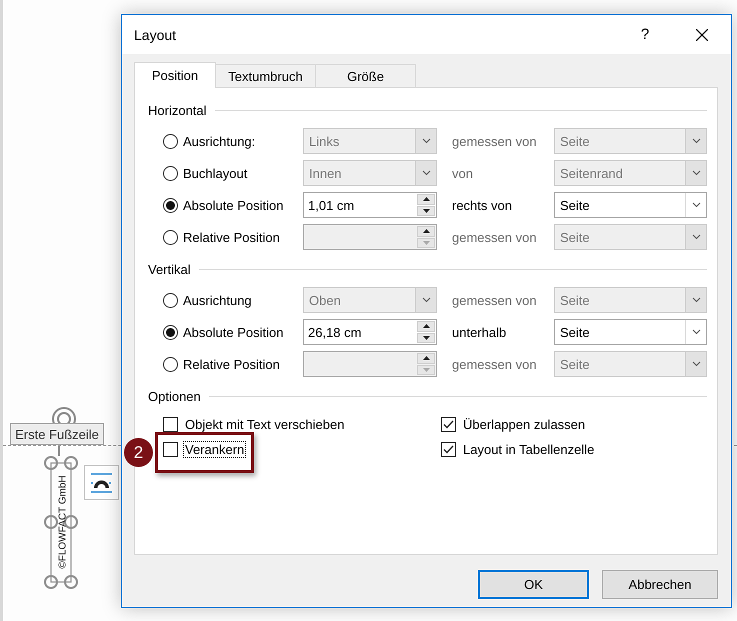 The height and width of the screenshot is (621, 737). I want to click on tab: Textumbruch, so click(266, 75).